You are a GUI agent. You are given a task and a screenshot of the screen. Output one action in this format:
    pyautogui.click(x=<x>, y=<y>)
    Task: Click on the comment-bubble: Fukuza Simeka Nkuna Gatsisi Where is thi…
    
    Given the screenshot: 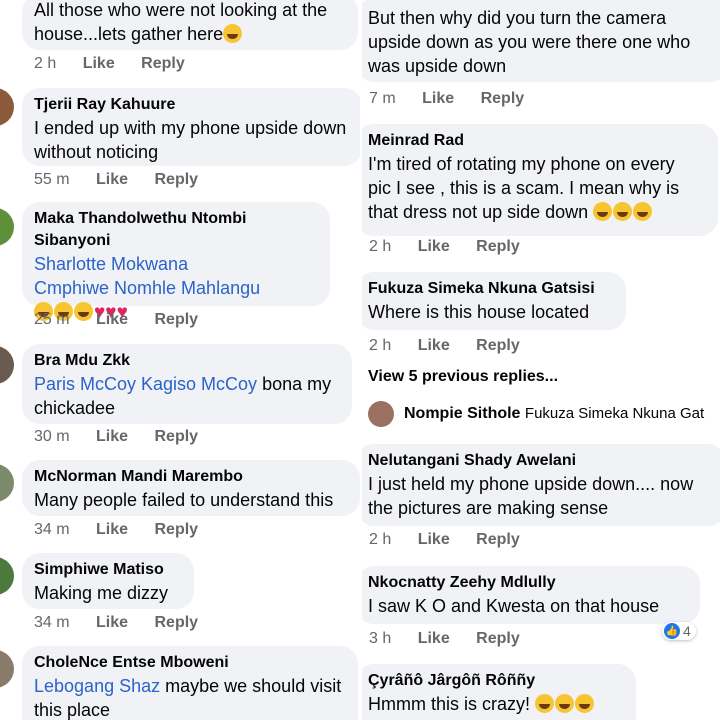 What is the action you would take?
    pyautogui.click(x=494, y=301)
    